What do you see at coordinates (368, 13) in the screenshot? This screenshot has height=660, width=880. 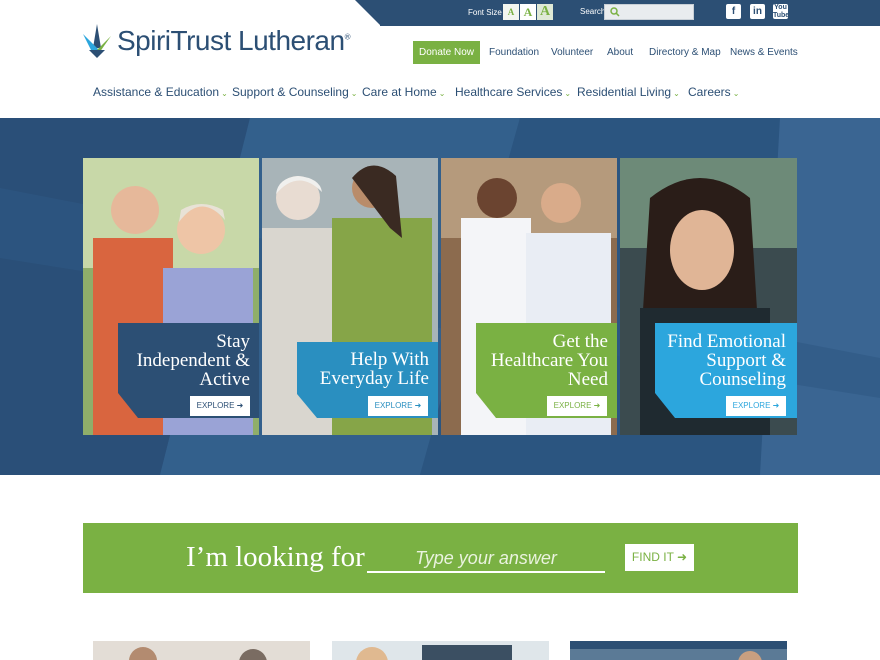 I see `topbar-notch` at bounding box center [368, 13].